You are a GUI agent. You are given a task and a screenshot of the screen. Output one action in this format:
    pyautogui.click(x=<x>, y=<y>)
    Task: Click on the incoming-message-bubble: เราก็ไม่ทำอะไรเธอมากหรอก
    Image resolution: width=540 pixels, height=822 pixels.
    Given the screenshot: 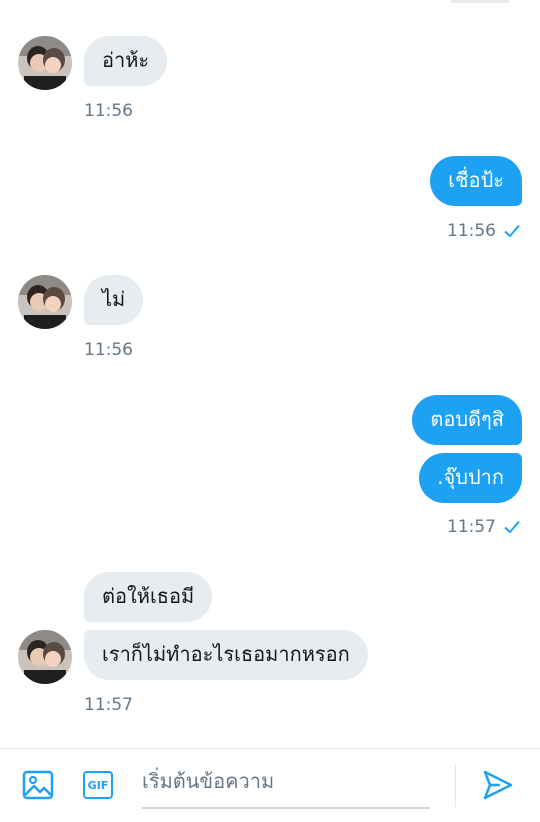 What is the action you would take?
    pyautogui.click(x=226, y=655)
    